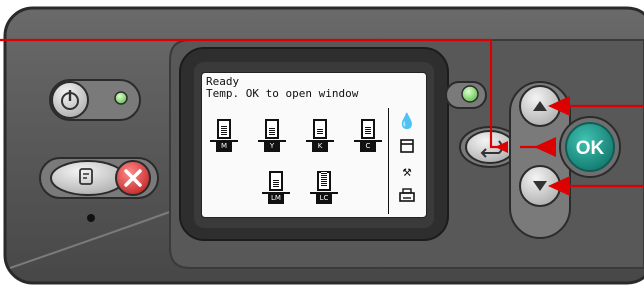  I want to click on ok-label: OK, so click(590, 148).